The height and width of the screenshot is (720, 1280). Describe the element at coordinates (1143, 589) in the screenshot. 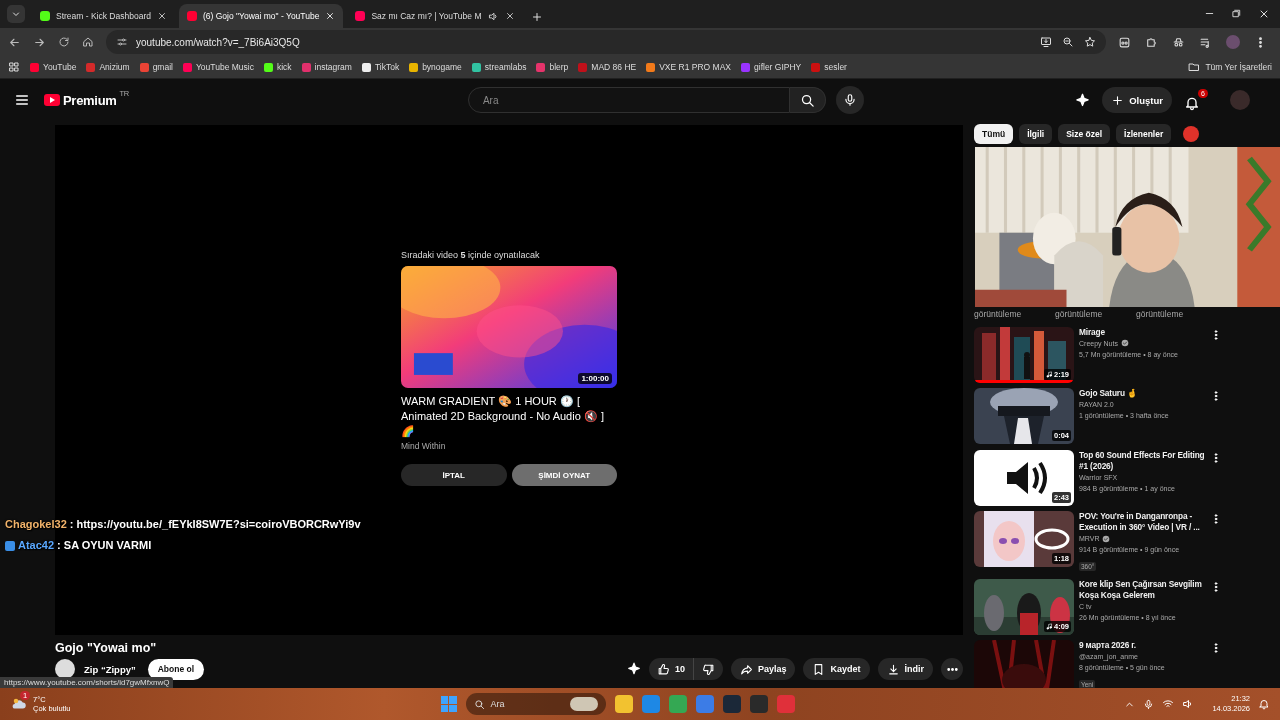

I see `video-title: Kore klip Sen Çağırsan Sevgilim Koşa Koşa Gelerem` at that location.